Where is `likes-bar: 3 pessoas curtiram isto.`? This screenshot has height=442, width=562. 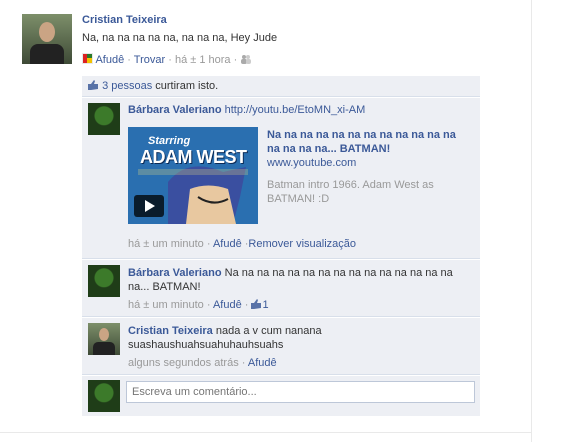 likes-bar: 3 pessoas curtiram isto. is located at coordinates (281, 86).